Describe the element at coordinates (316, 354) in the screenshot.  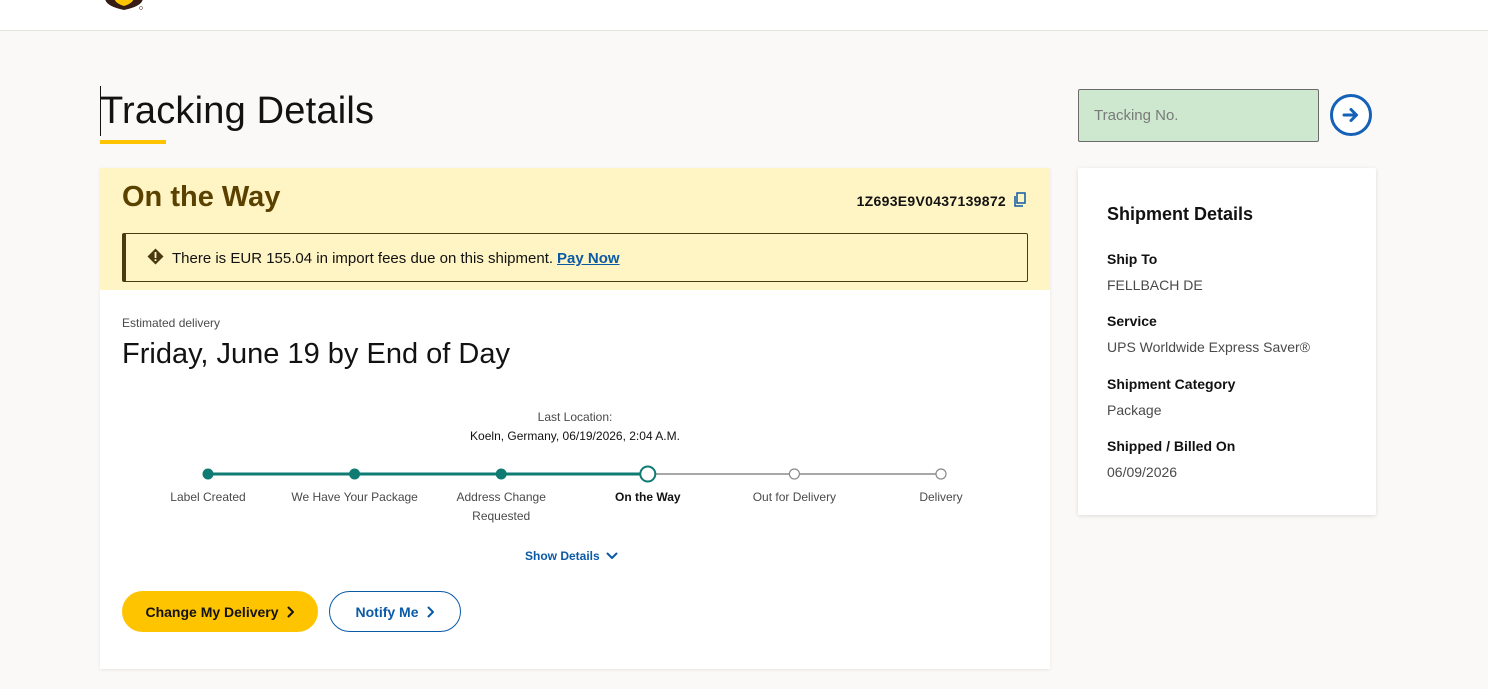
I see `estimated-delivery-date: Friday, June 19 by End of Day` at that location.